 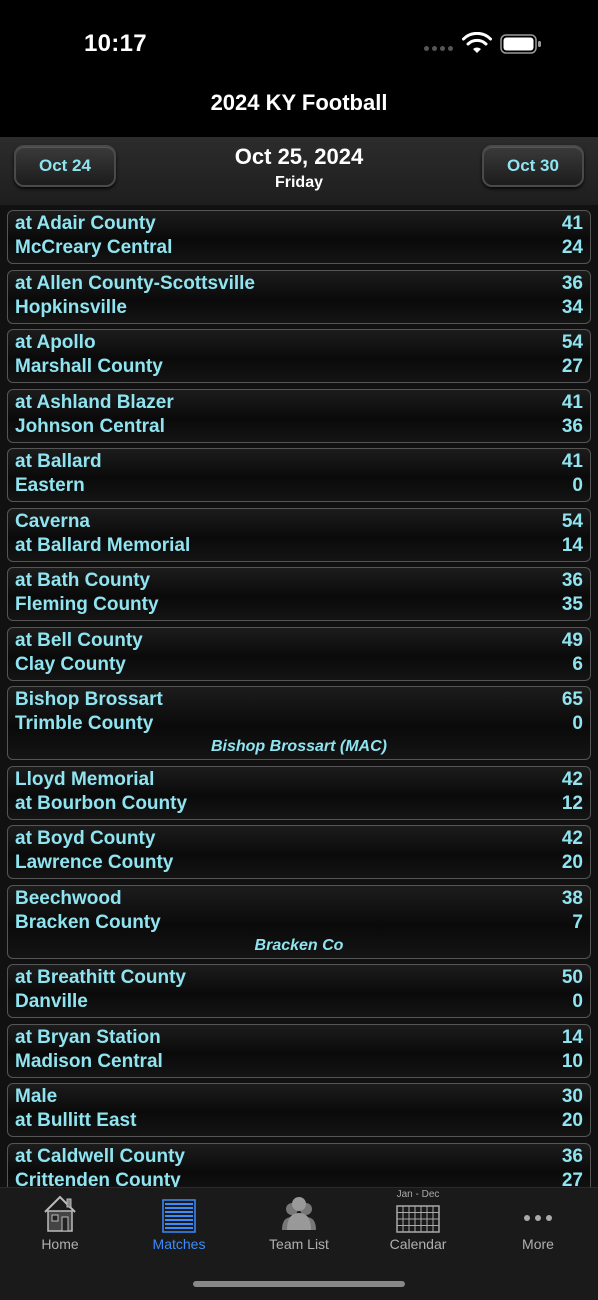 What do you see at coordinates (50, 485) in the screenshot?
I see `team-name: Eastern` at bounding box center [50, 485].